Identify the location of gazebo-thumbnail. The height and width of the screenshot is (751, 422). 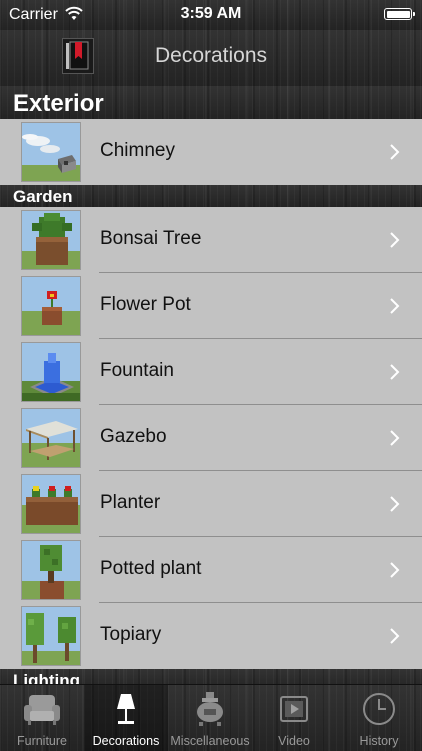
(51, 438).